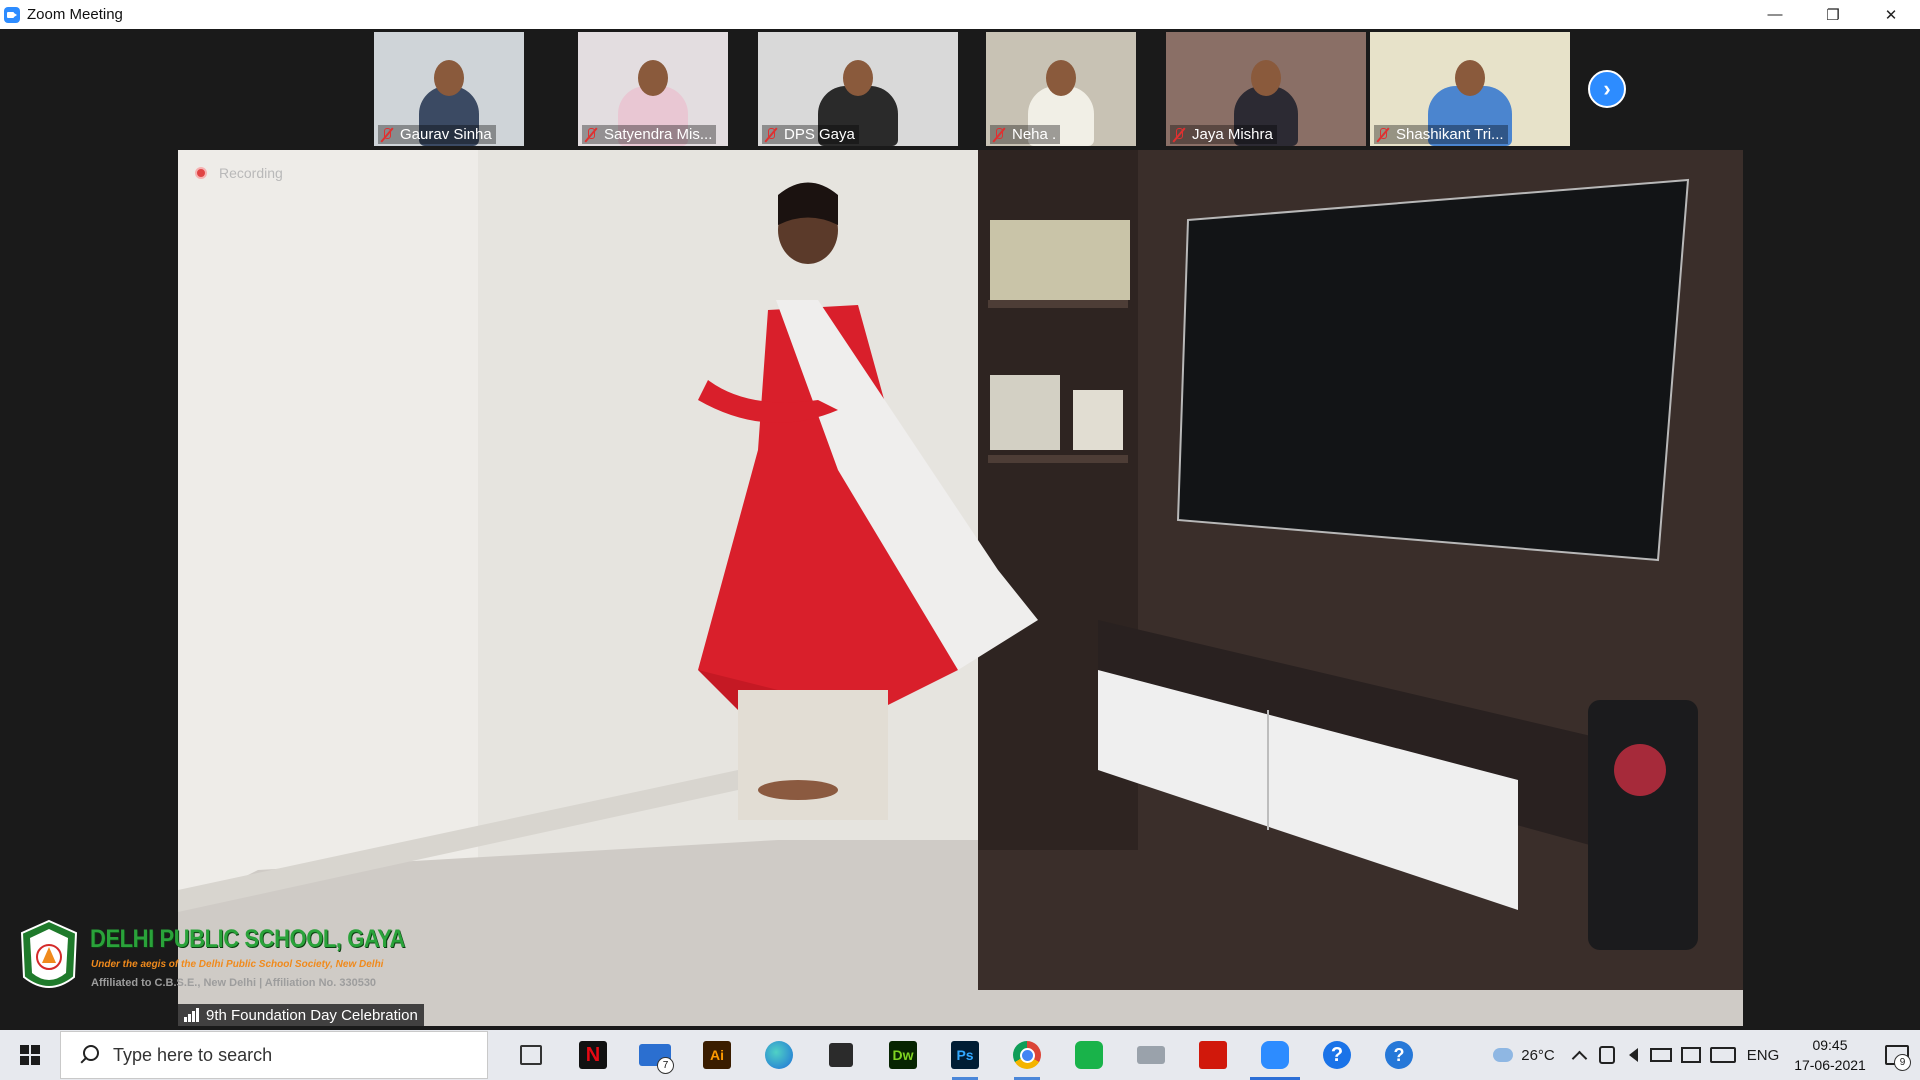 Image resolution: width=1920 pixels, height=1080 pixels. I want to click on recording-indicator: Recording, so click(239, 173).